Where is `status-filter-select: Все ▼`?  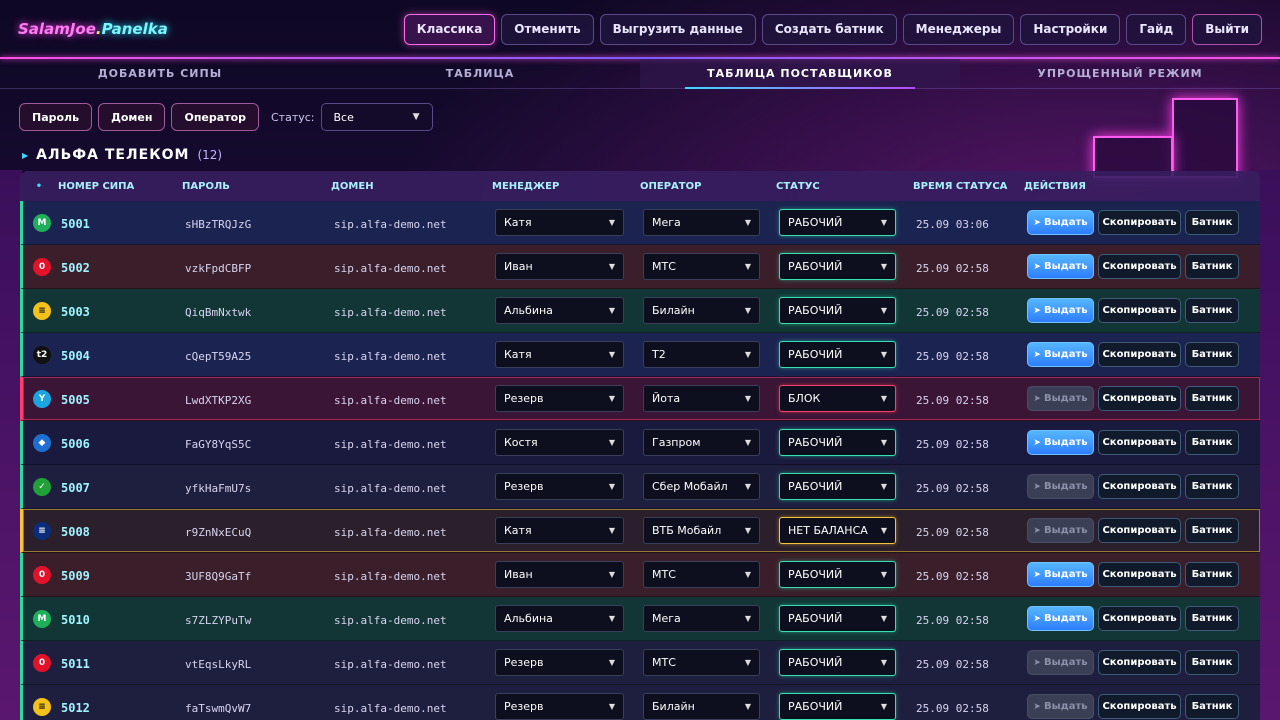
status-filter-select: Все ▼ is located at coordinates (376, 117).